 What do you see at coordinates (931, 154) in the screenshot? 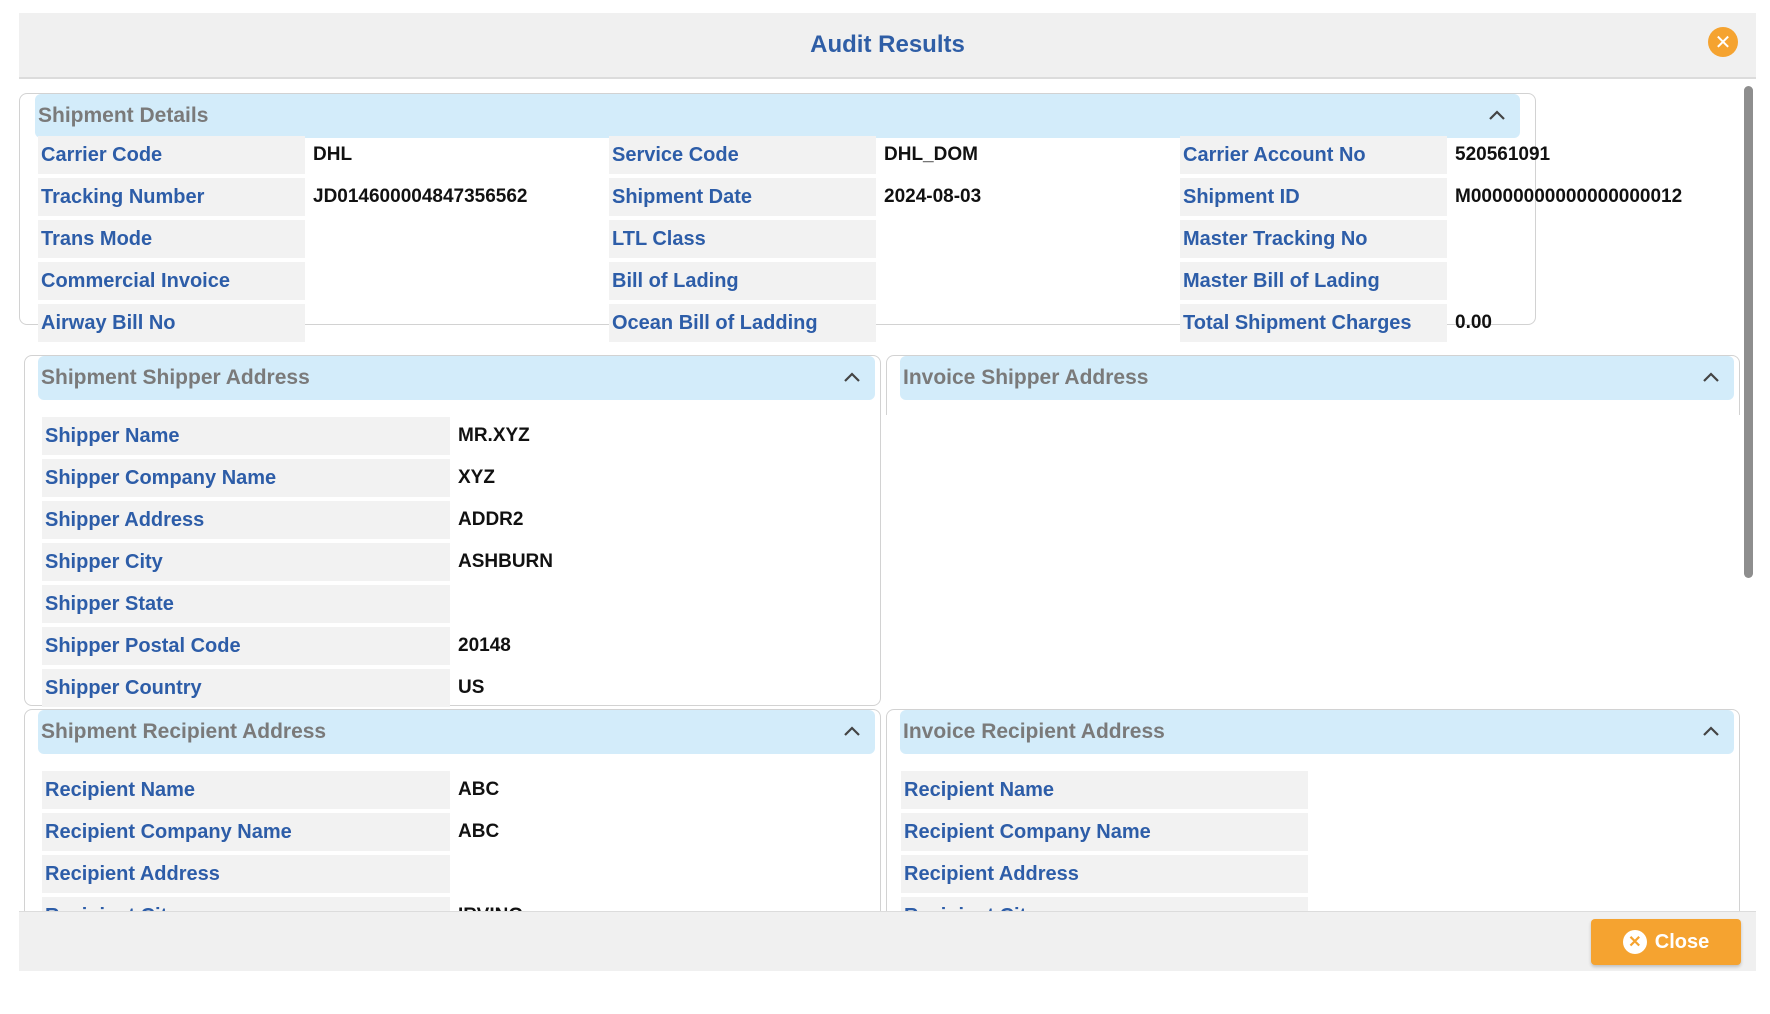
I see `field-value: DHL_DOM` at bounding box center [931, 154].